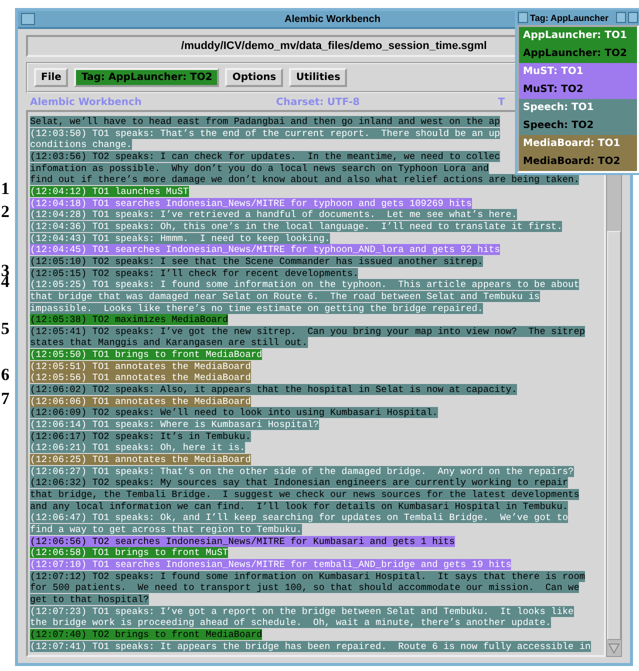 This screenshot has width=639, height=671. Describe the element at coordinates (614, 648) in the screenshot. I see `scroll-down-icon` at that location.